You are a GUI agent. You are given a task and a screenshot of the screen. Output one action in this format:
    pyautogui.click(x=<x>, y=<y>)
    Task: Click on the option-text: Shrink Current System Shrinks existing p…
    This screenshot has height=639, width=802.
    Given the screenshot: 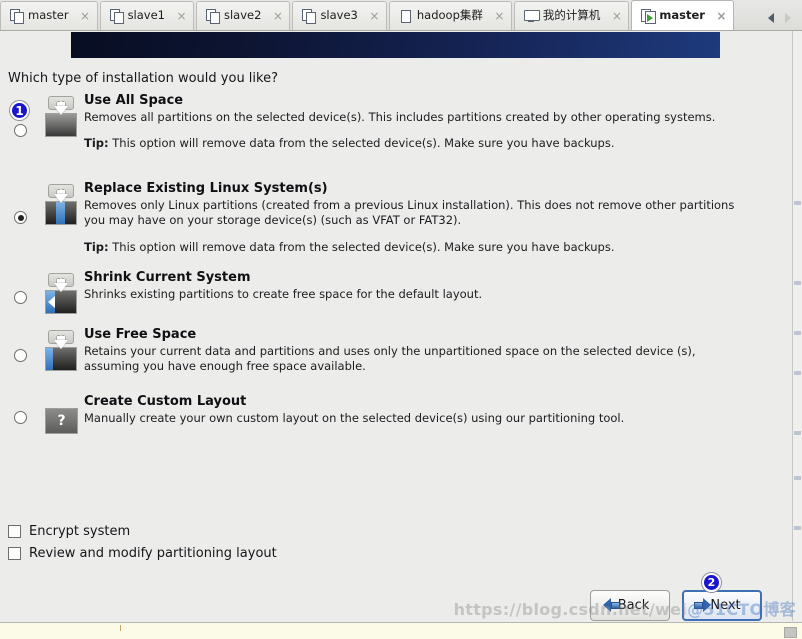 What is the action you would take?
    pyautogui.click(x=422, y=286)
    